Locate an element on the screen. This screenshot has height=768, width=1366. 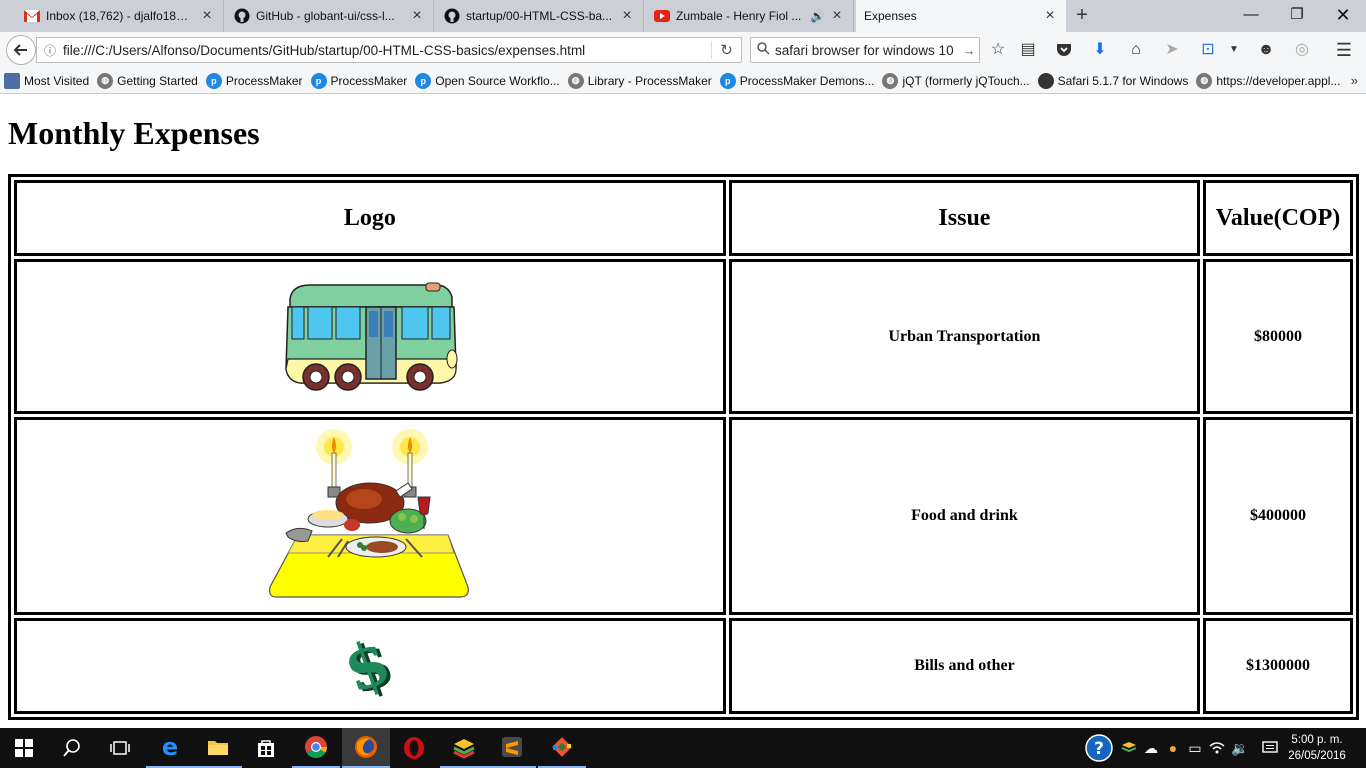
logo-cell is located at coordinates (370, 336).